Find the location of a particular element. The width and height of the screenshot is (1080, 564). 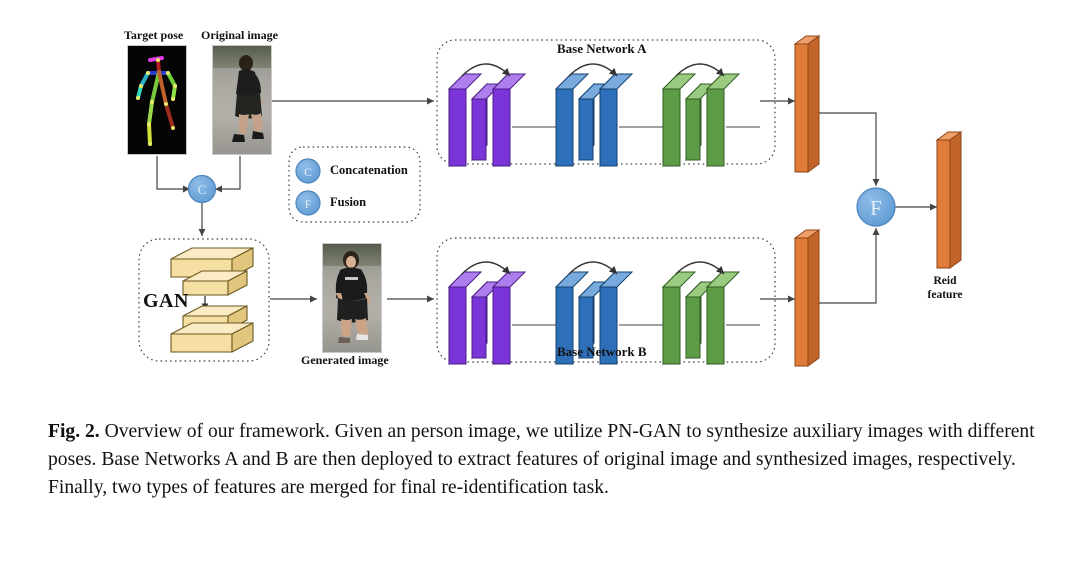

block-group-purple-a is located at coordinates (487, 115).